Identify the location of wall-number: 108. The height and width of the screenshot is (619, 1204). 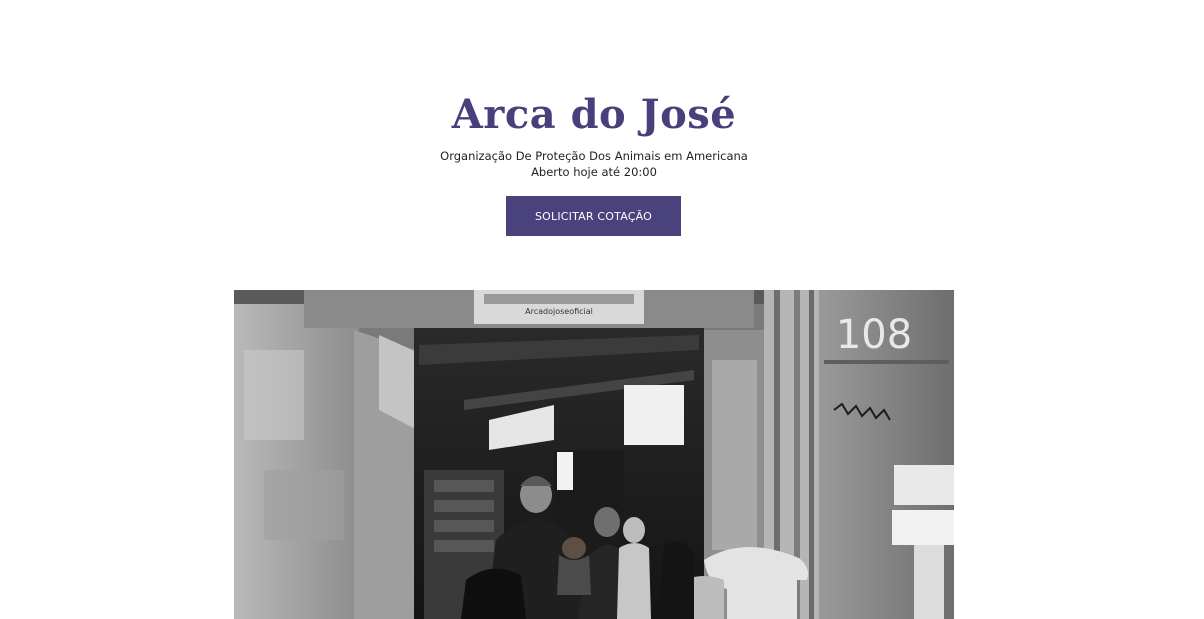
(874, 335).